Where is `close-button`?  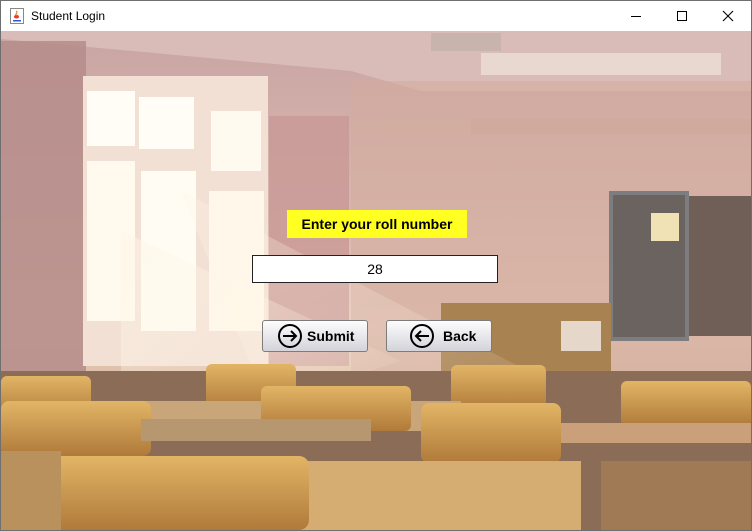
close-button is located at coordinates (728, 16).